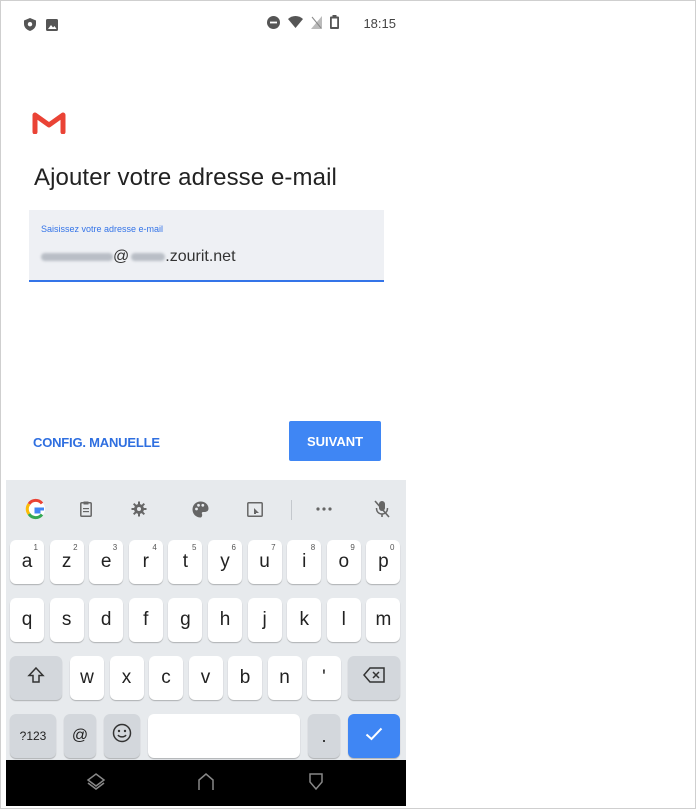  I want to click on key-hint: 4, so click(154, 547).